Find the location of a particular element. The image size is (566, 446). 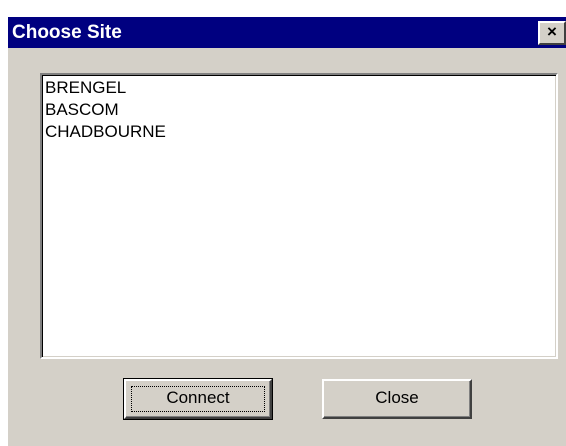

connect-button-label: Connect is located at coordinates (198, 397).